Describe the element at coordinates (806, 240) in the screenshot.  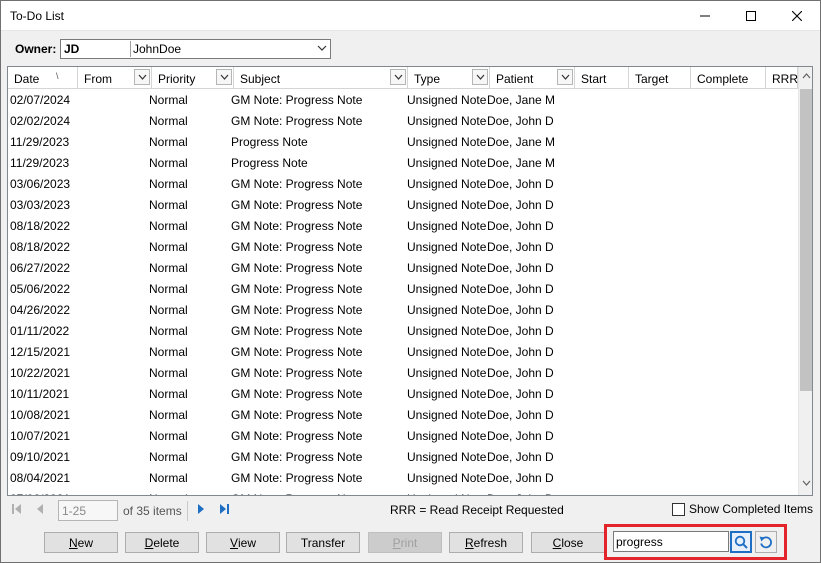
I see `scrollbar-thumb` at that location.